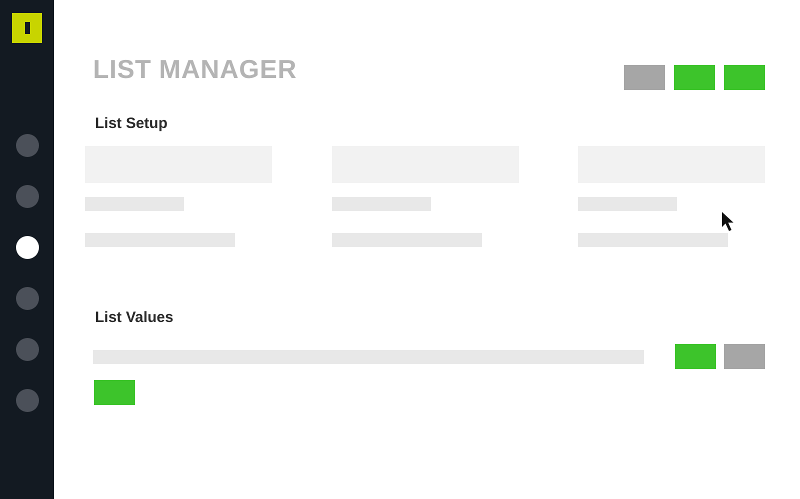 The image size is (800, 499). Describe the element at coordinates (728, 221) in the screenshot. I see `cursor-icon` at that location.